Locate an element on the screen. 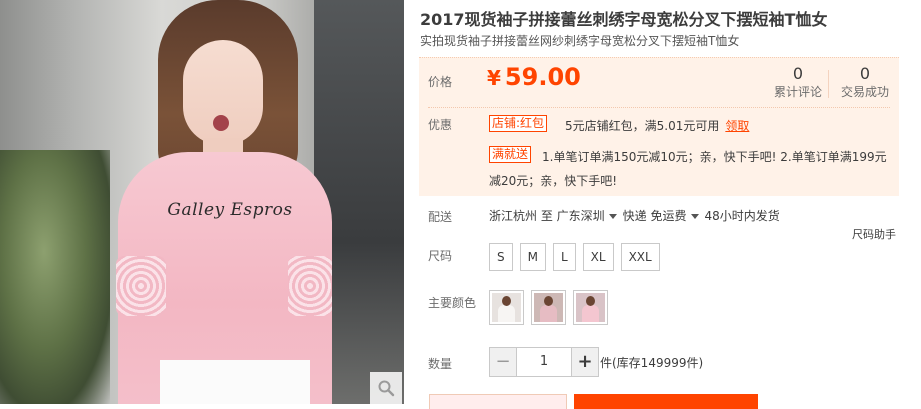  shop-coupon-tag: 店铺:红包 is located at coordinates (518, 123).